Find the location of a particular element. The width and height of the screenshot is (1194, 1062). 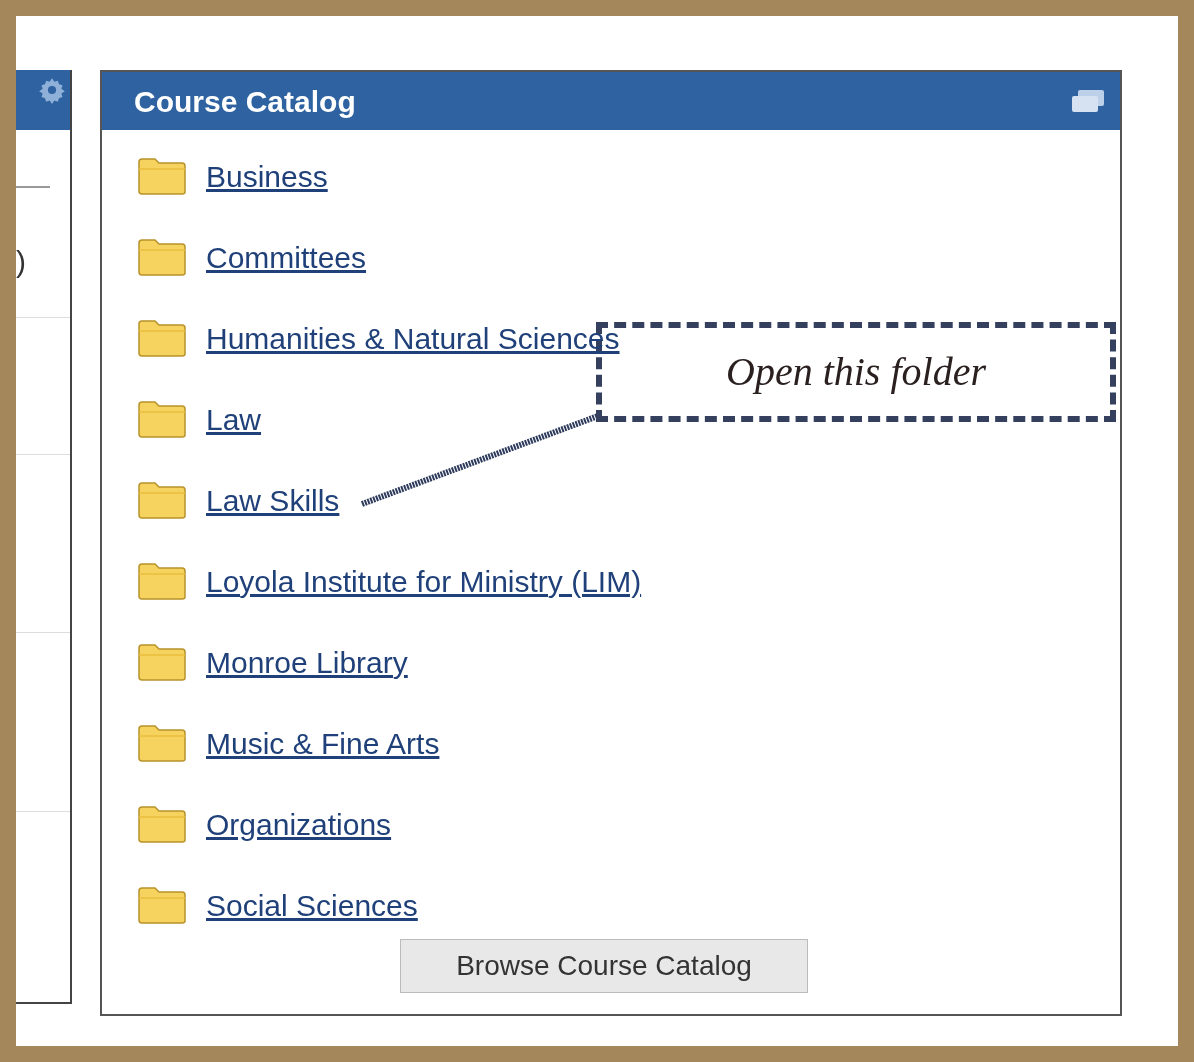

folder-link: Music & Fine Arts is located at coordinates (323, 743).